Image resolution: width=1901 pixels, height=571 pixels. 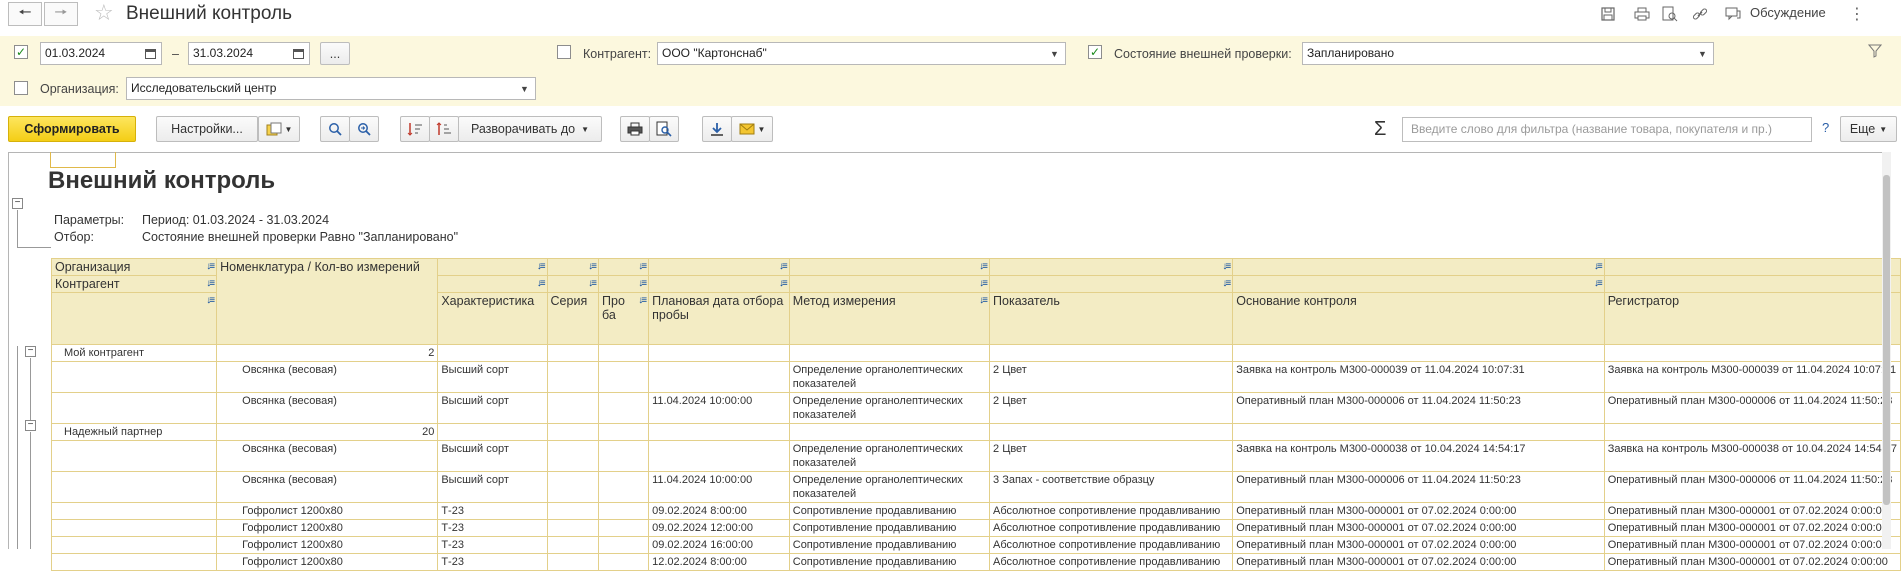 What do you see at coordinates (1868, 129) in the screenshot?
I see `more-button: Еще ▼` at bounding box center [1868, 129].